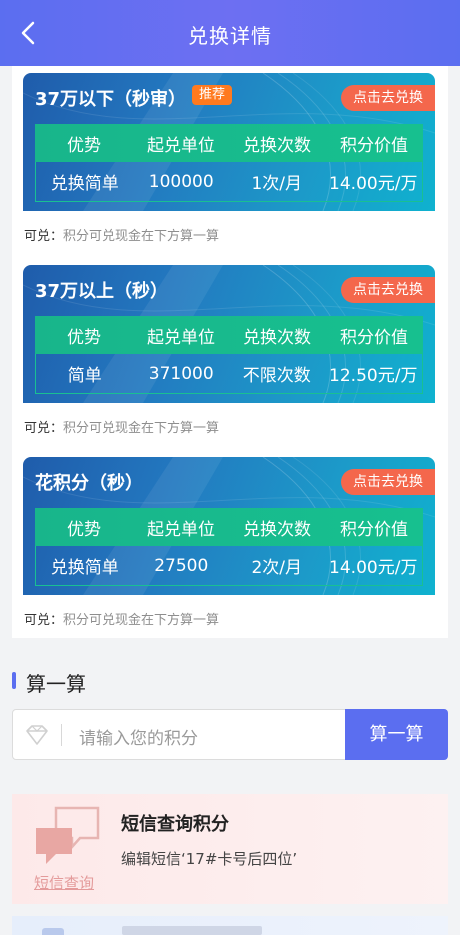  I want to click on calculate-button: 算一算, so click(396, 734).